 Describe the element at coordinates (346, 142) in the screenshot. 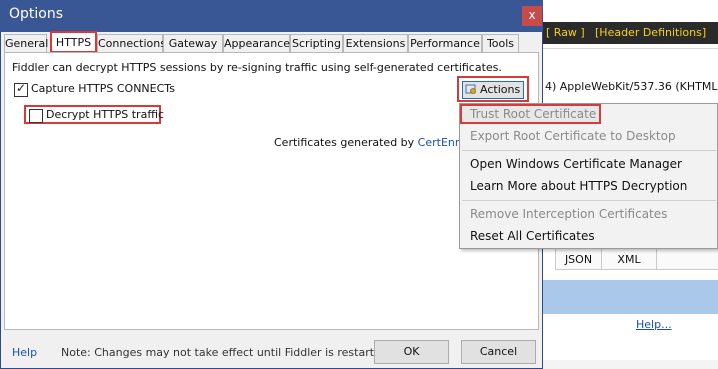

I see `certgen-prefix: Certificates generated by` at that location.